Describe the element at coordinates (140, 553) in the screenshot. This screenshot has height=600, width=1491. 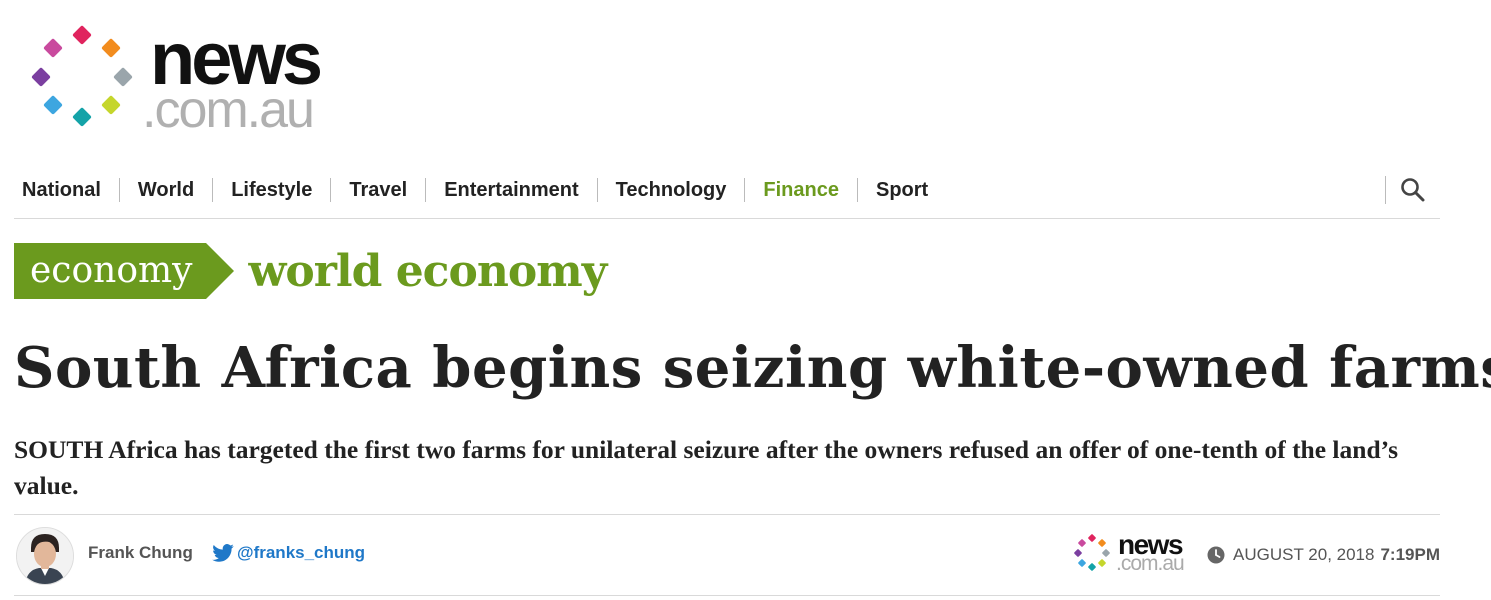
I see `author-name-link: Frank Chung` at that location.